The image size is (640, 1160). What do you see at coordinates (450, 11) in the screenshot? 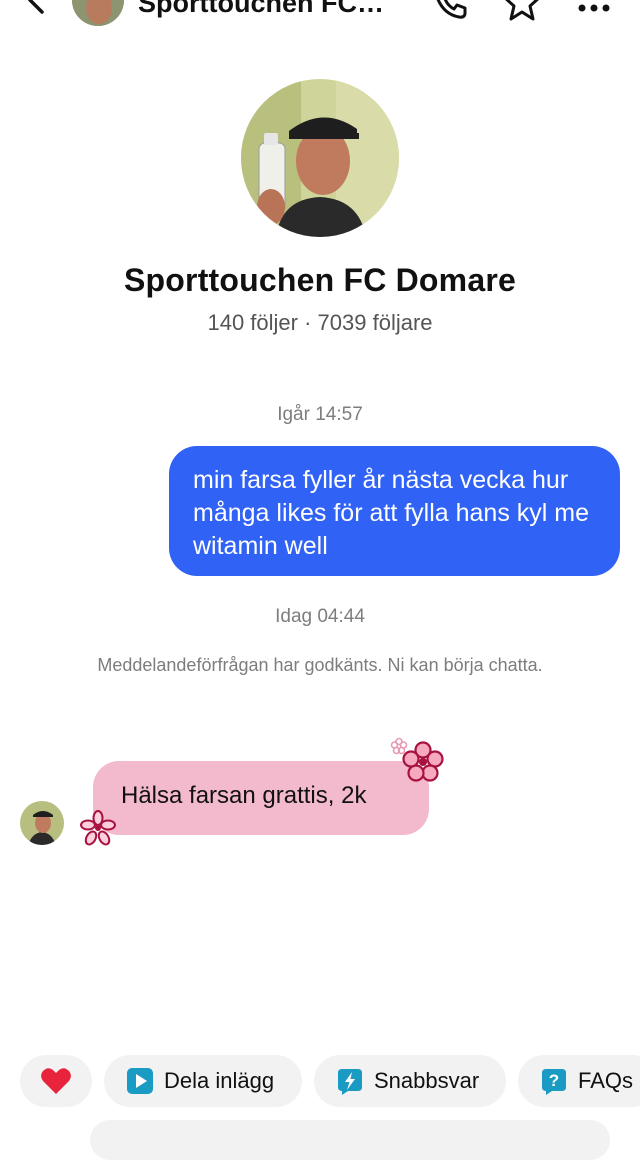
I see `phone-icon` at bounding box center [450, 11].